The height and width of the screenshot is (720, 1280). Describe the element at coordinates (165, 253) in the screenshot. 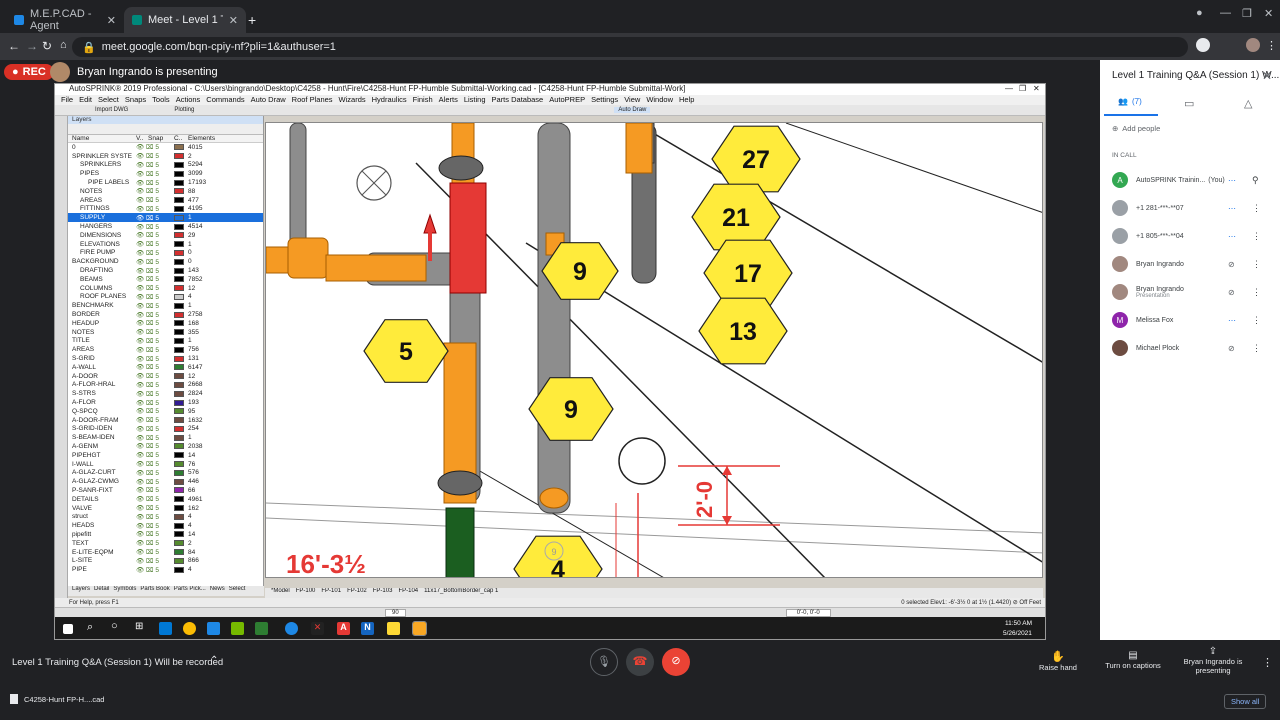

I see `layer-row: FIRE PUMP 👁 ⌧ 5 0` at that location.